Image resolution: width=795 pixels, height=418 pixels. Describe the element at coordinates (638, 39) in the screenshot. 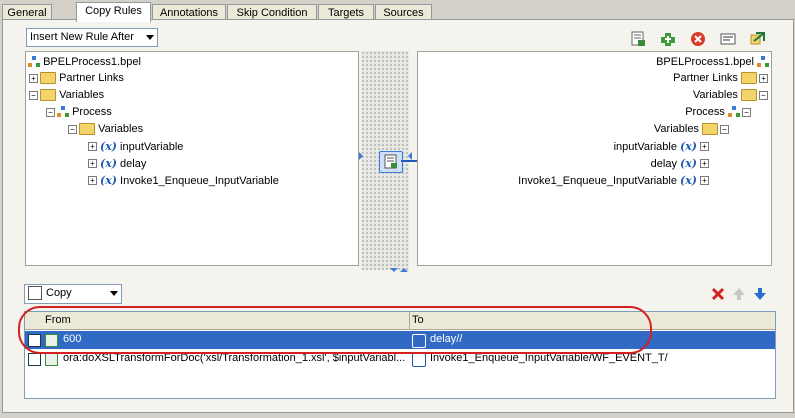

I see `expression-builder-icon` at that location.